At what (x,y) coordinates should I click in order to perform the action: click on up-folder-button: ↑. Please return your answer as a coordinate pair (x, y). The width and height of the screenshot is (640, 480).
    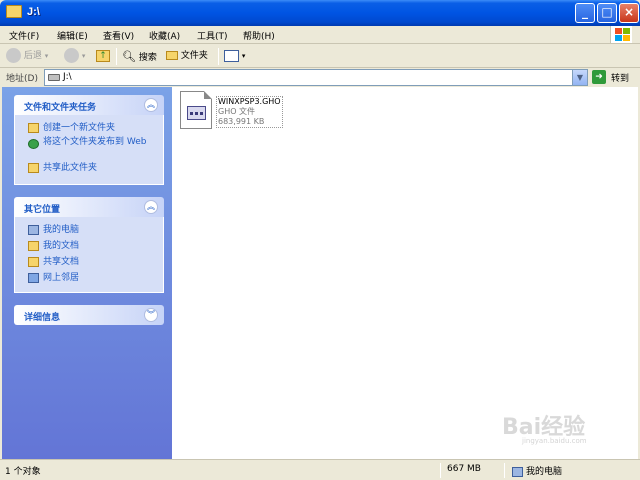
    Looking at the image, I should click on (103, 56).